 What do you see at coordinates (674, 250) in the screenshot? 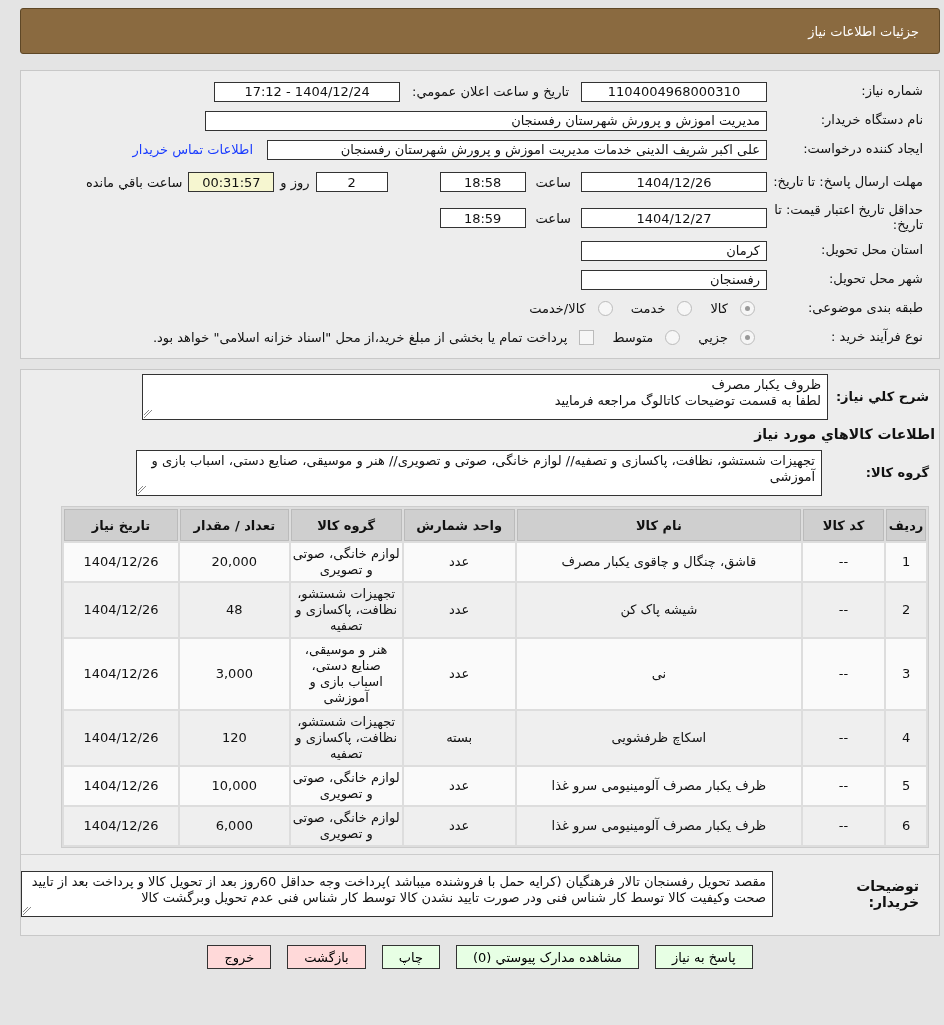
I see `text-field: کرمان` at bounding box center [674, 250].